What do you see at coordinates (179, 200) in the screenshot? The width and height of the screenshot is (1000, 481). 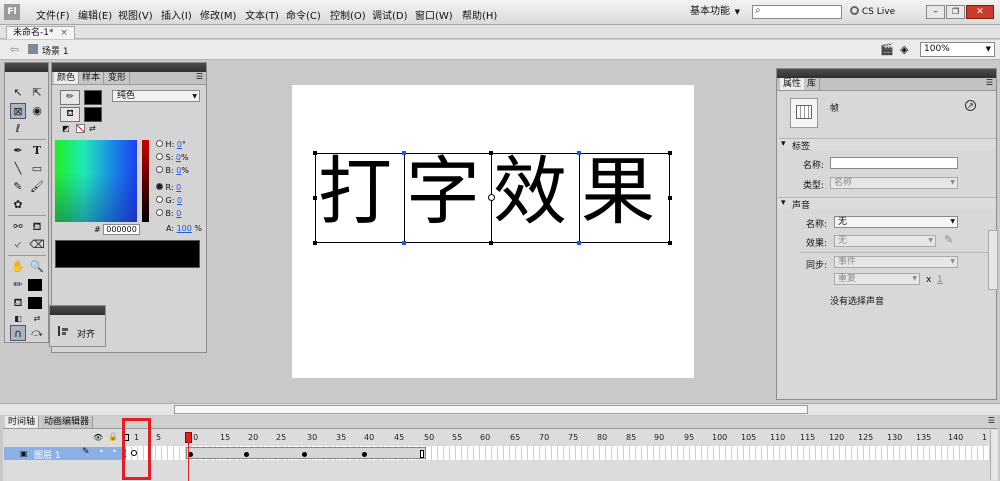 I see `g-value: 0` at bounding box center [179, 200].